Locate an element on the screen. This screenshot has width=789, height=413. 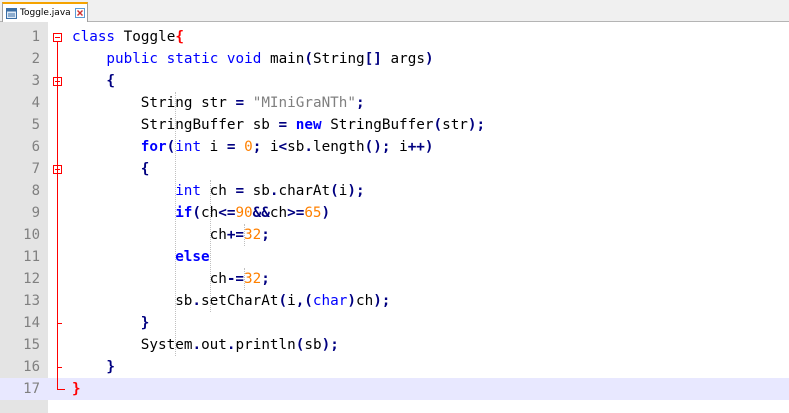
code-text: ch-=32; is located at coordinates (239, 279).